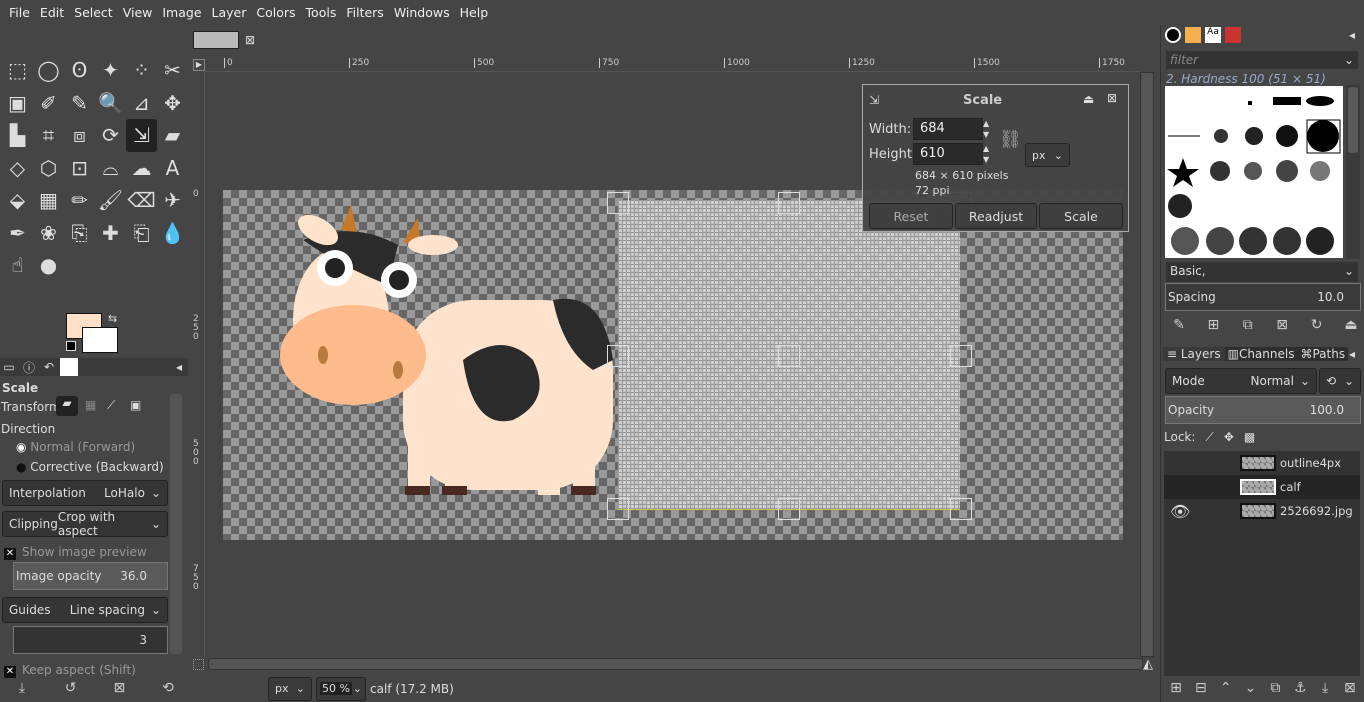 This screenshot has width=1364, height=702. What do you see at coordinates (85, 493) in the screenshot?
I see `interpolation-select: Interpolation LoHalo ⌄` at bounding box center [85, 493].